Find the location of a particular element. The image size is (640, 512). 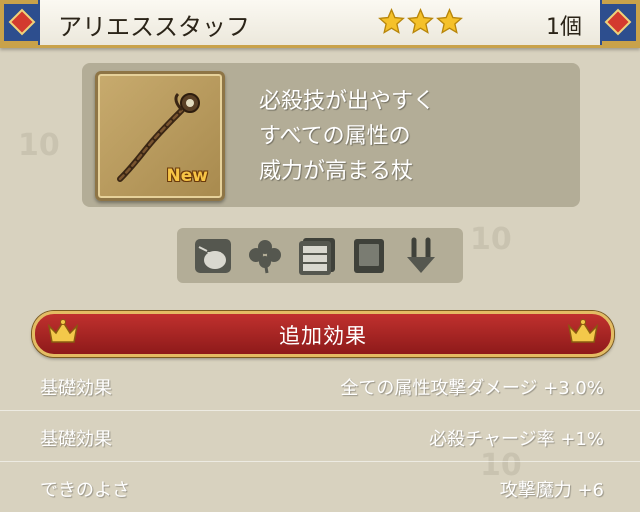

item-count: 1個 is located at coordinates (564, 27).